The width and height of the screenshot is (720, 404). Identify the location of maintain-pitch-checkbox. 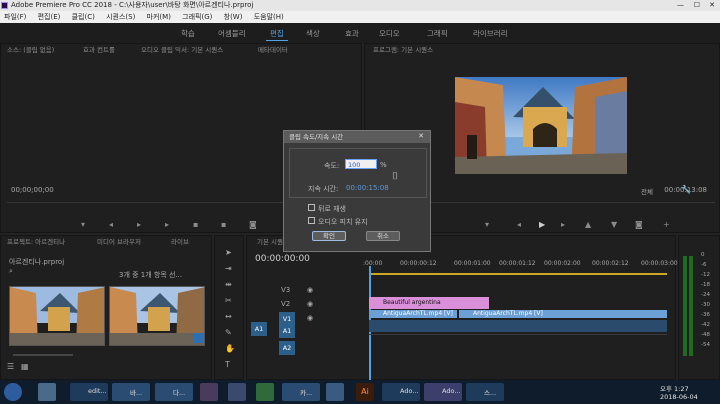
(311, 220).